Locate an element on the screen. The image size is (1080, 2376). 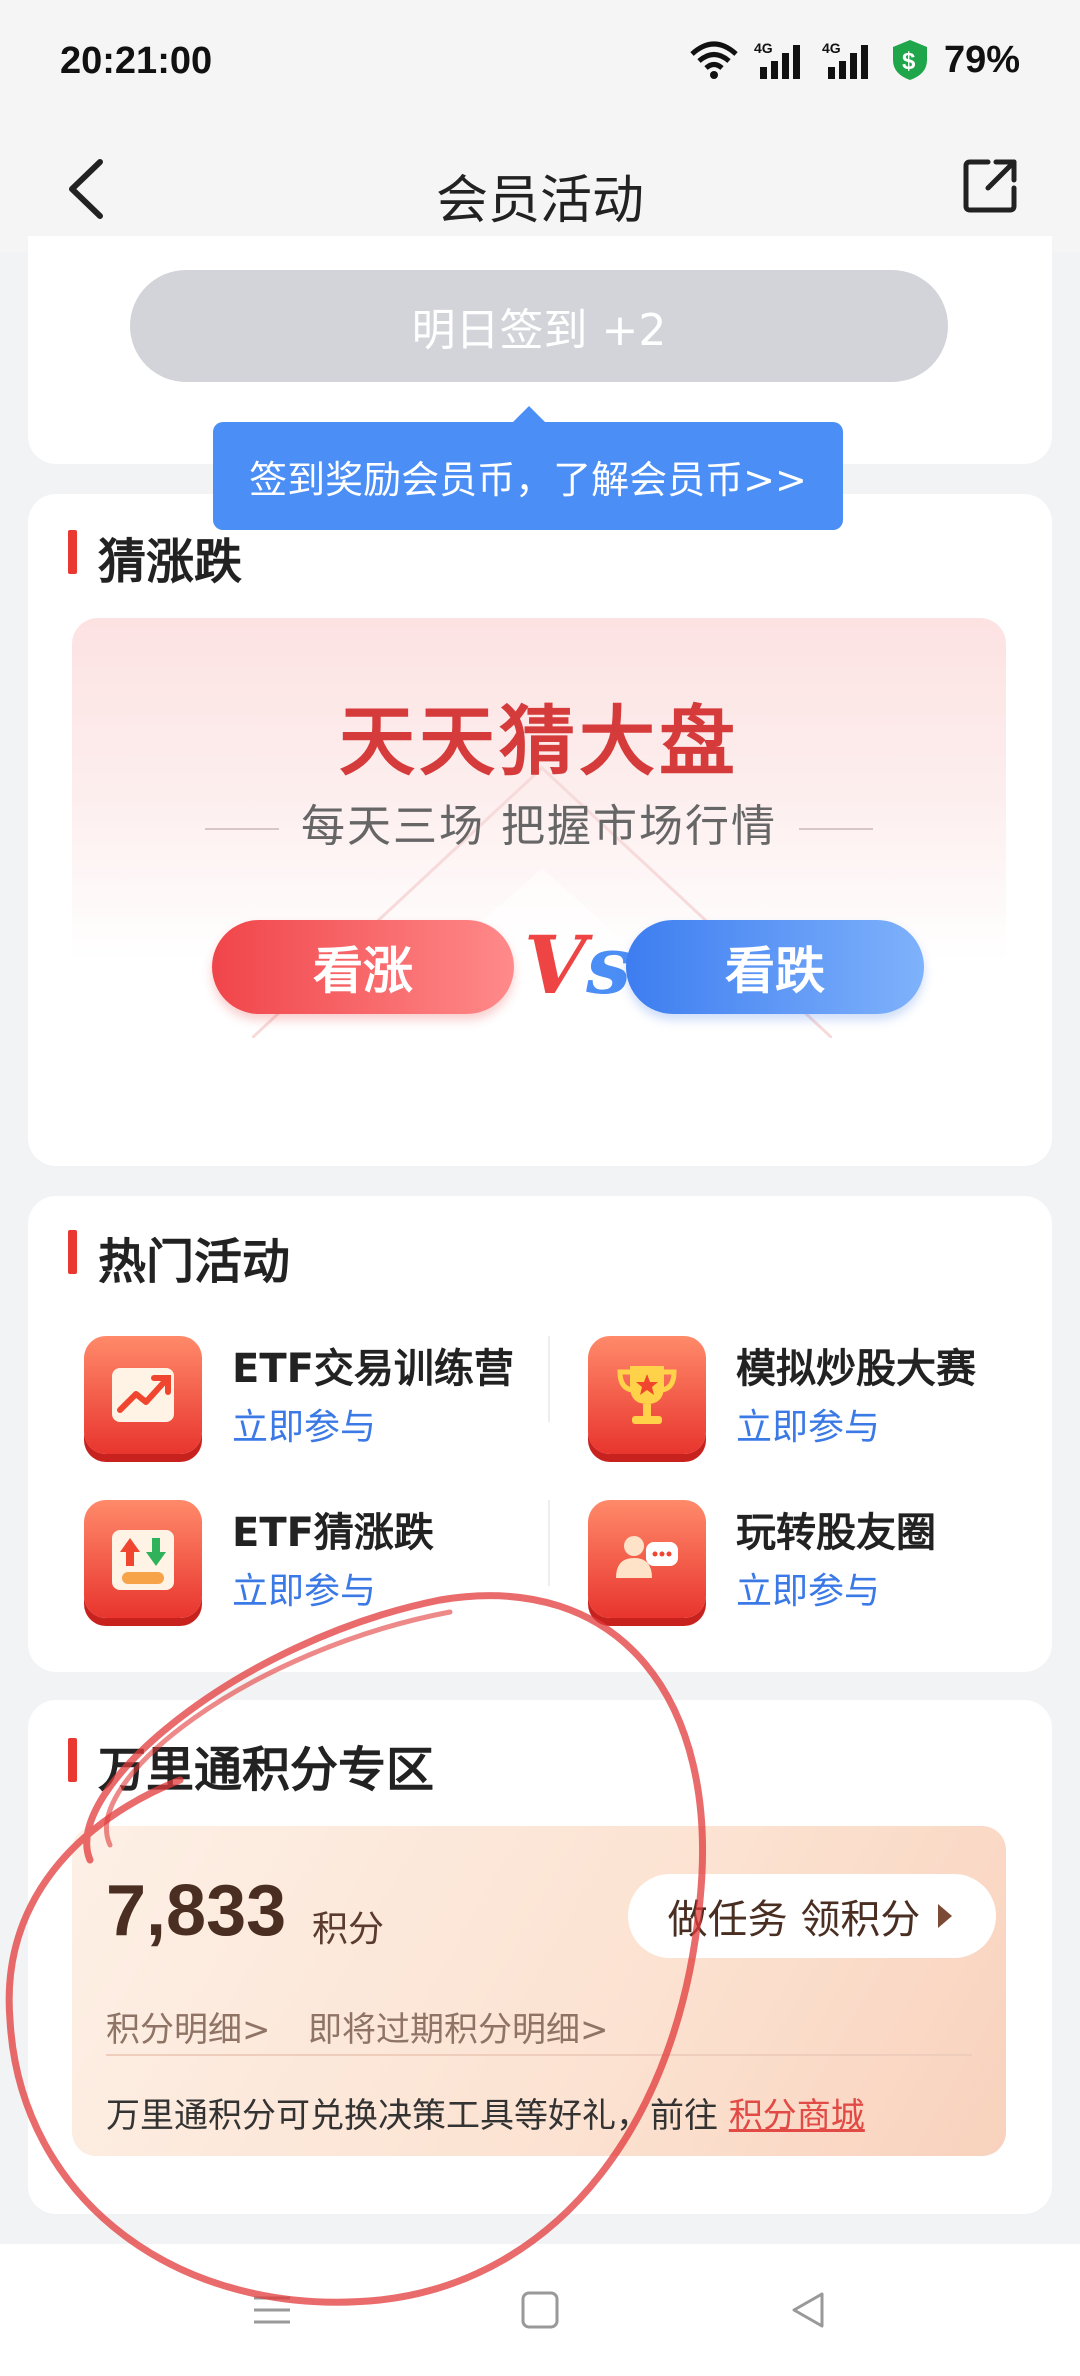
subtitle-line-left is located at coordinates (242, 829).